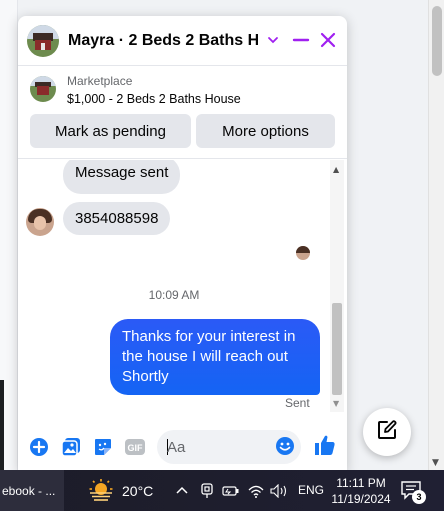 The height and width of the screenshot is (511, 444). What do you see at coordinates (100, 81) in the screenshot?
I see `listing-source: Marketplace` at bounding box center [100, 81].